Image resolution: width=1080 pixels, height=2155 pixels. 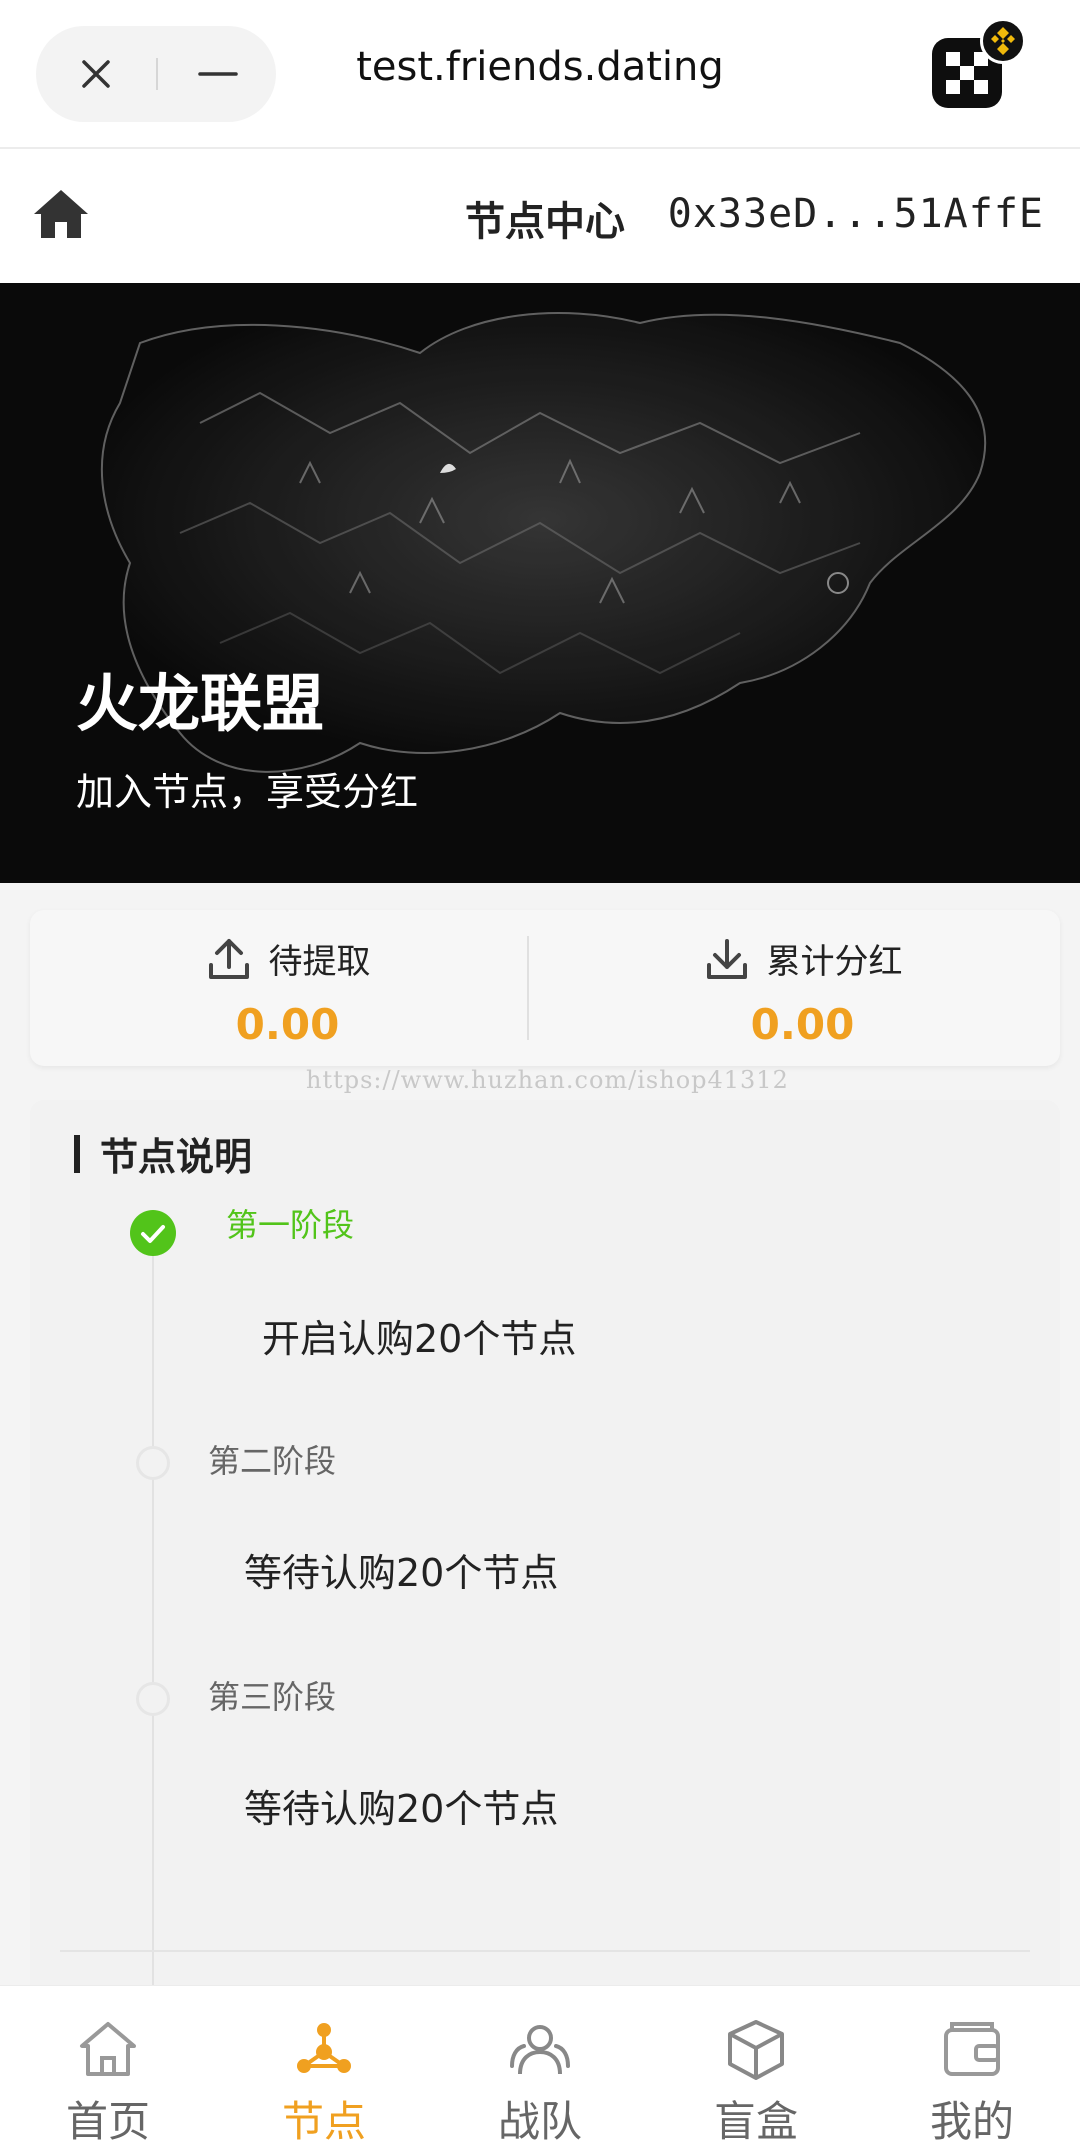 I want to click on home-icon, so click(x=61, y=214).